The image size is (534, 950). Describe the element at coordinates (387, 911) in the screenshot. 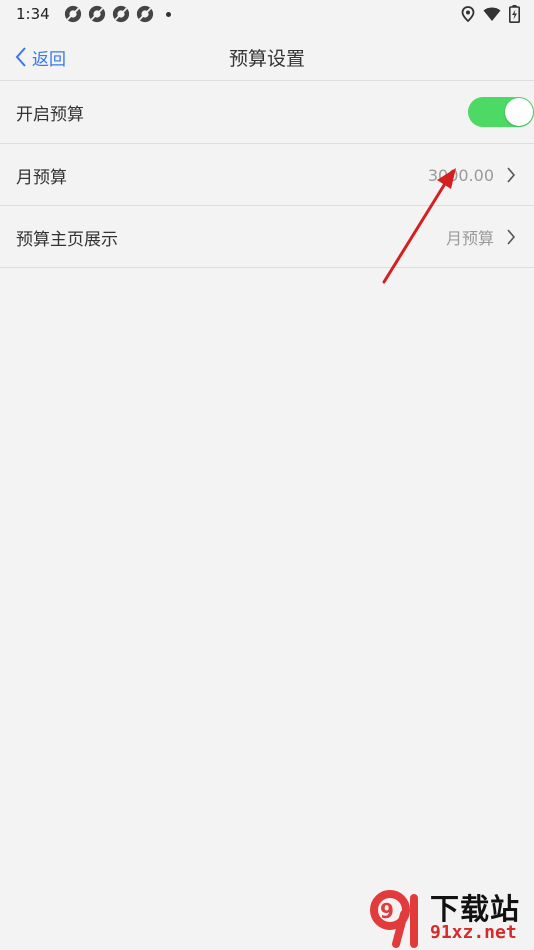

I see `watermark-logo-text: 9` at that location.